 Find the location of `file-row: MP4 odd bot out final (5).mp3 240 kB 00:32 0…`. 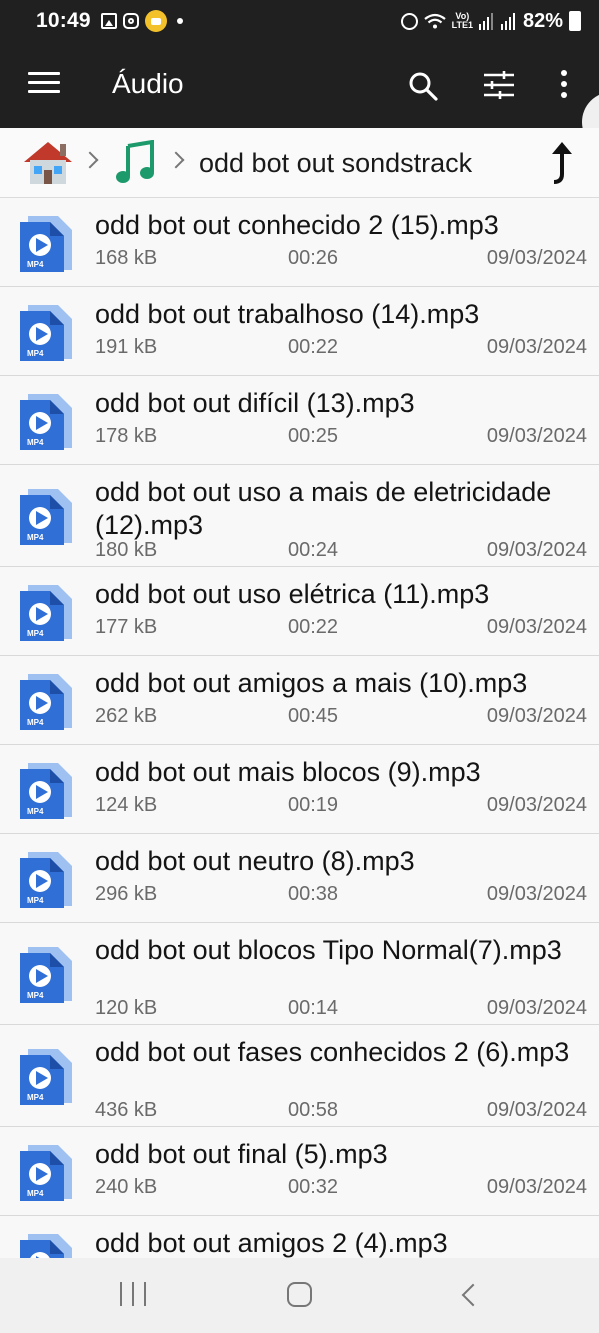

file-row: MP4 odd bot out final (5).mp3 240 kB 00:32 0… is located at coordinates (299, 1171).